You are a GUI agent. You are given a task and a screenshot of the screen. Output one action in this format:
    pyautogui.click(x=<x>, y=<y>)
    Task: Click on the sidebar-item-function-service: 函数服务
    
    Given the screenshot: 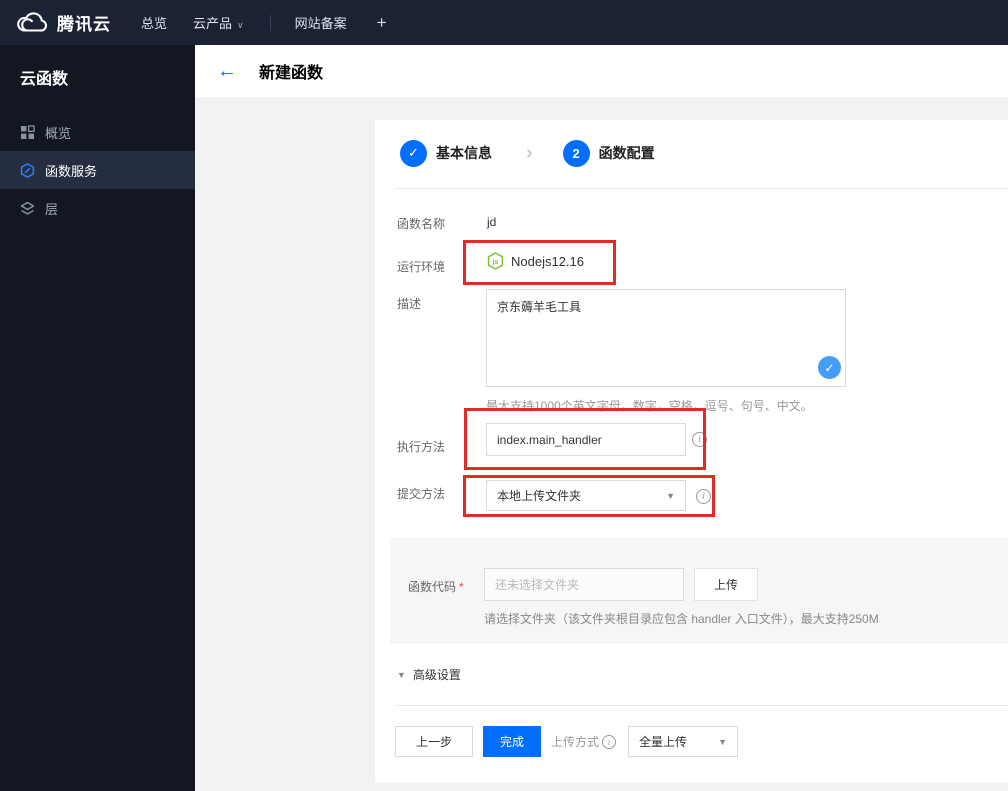 What is the action you would take?
    pyautogui.click(x=97, y=170)
    